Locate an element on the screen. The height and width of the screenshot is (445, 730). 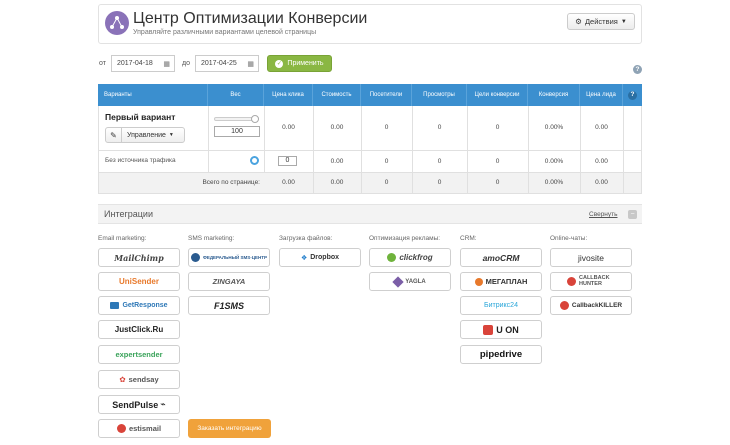
callback-hunter-button: CALLBACK HUNTER is located at coordinates (591, 281).